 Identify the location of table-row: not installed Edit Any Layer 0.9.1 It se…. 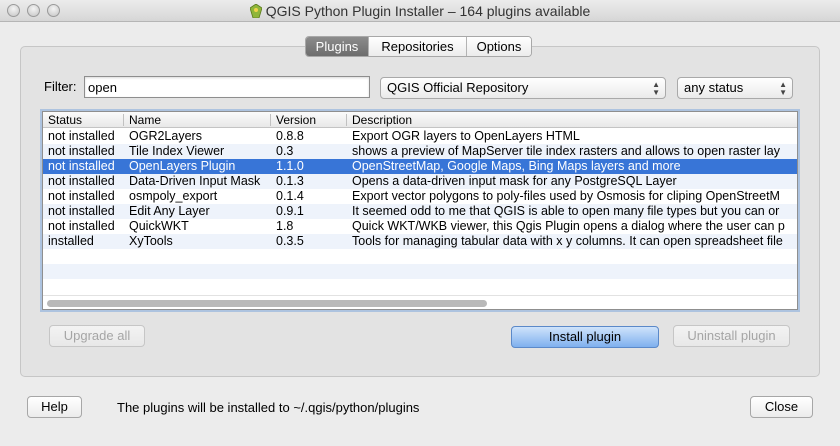
(420, 211).